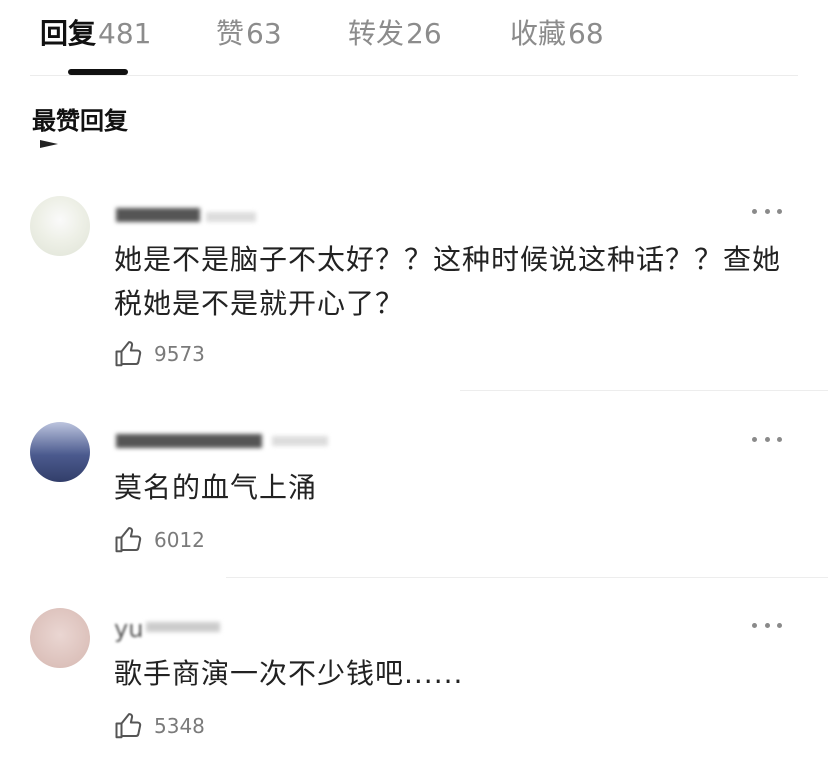  Describe the element at coordinates (216, 487) in the screenshot. I see `comment-text: 莫名的血气上涌` at that location.